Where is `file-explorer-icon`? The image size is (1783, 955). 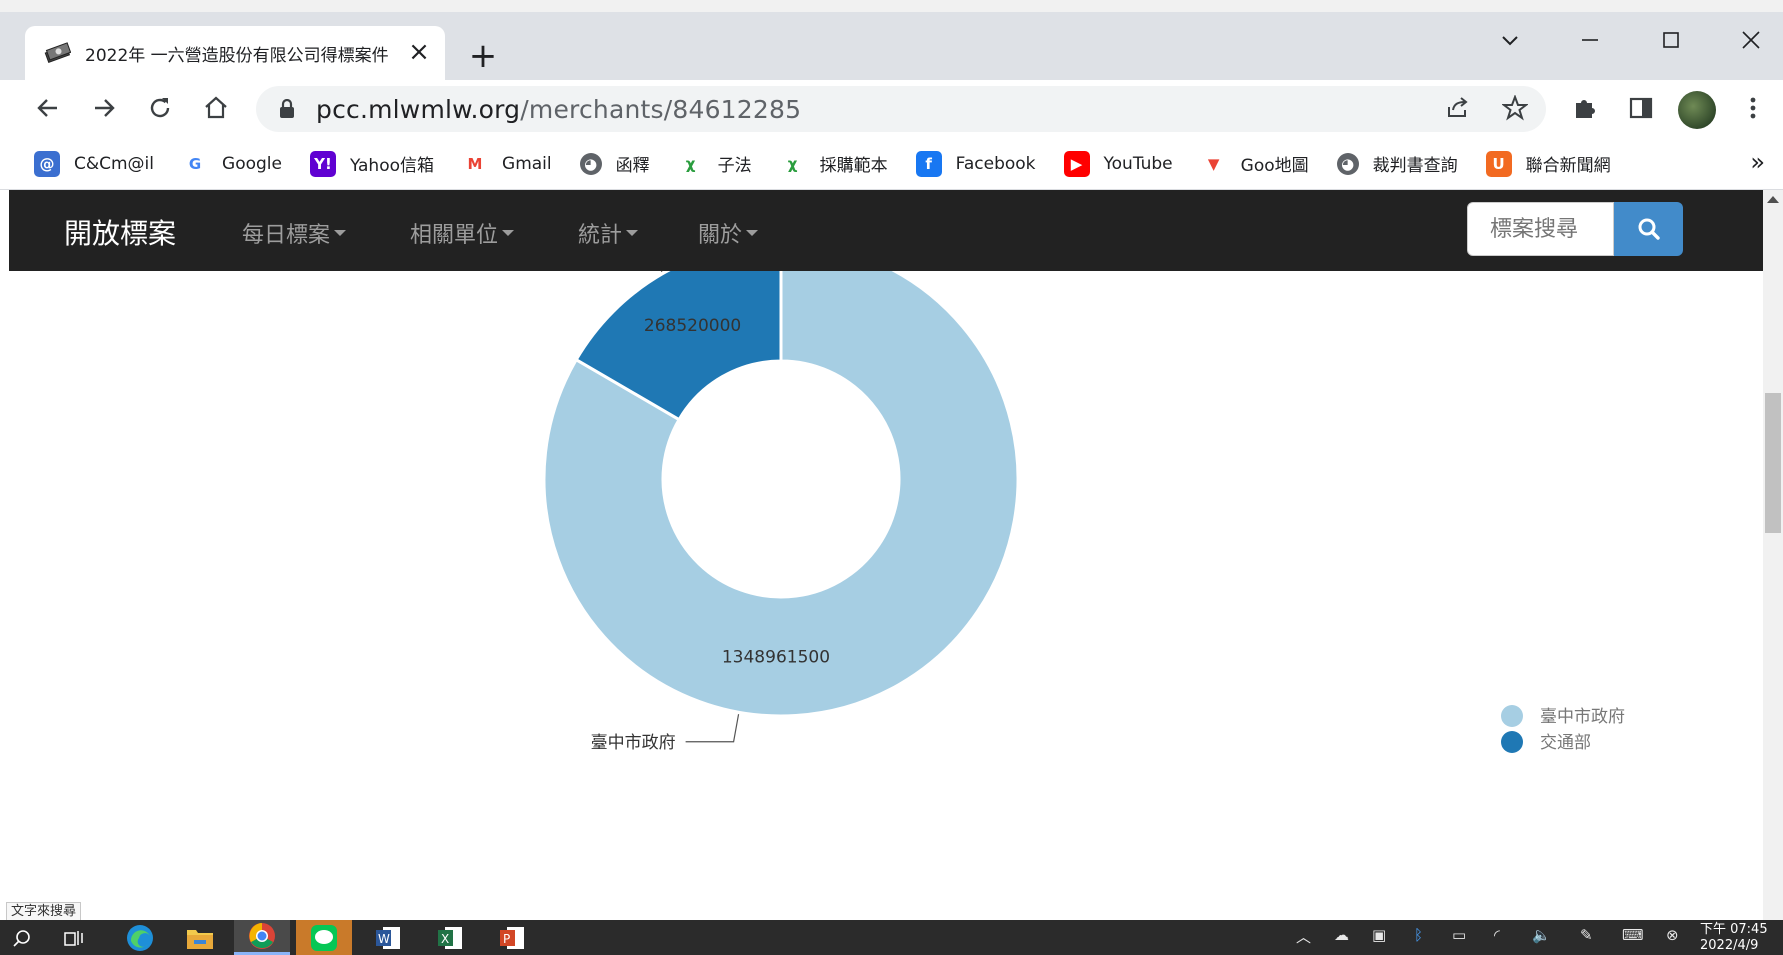 file-explorer-icon is located at coordinates (200, 937).